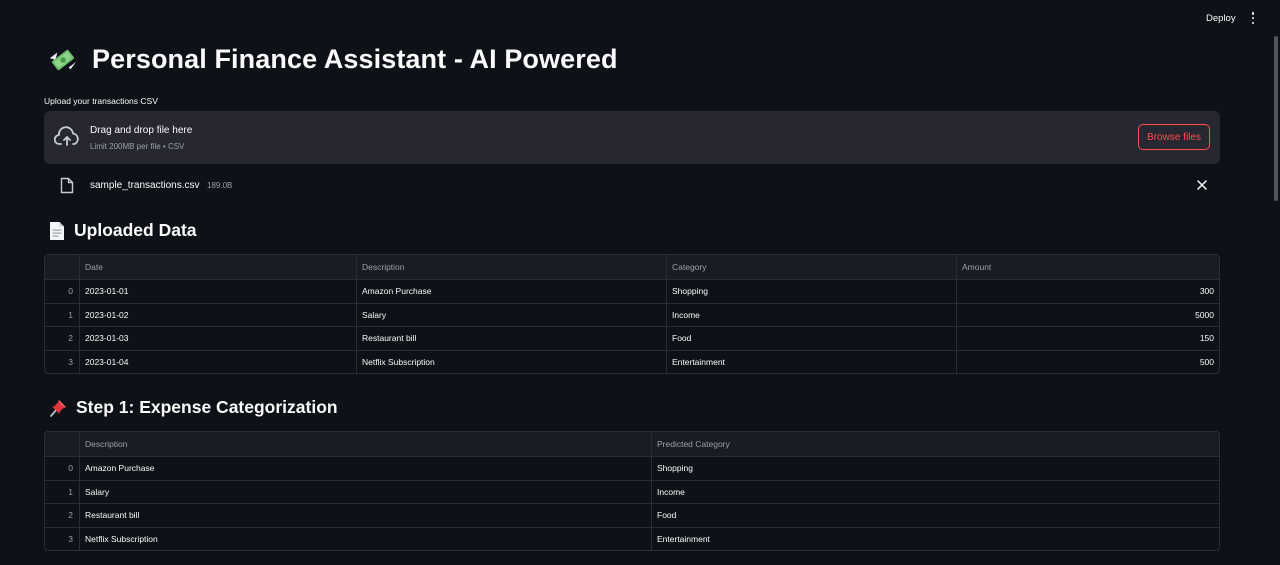  I want to click on cell-amount: 150, so click(1087, 338).